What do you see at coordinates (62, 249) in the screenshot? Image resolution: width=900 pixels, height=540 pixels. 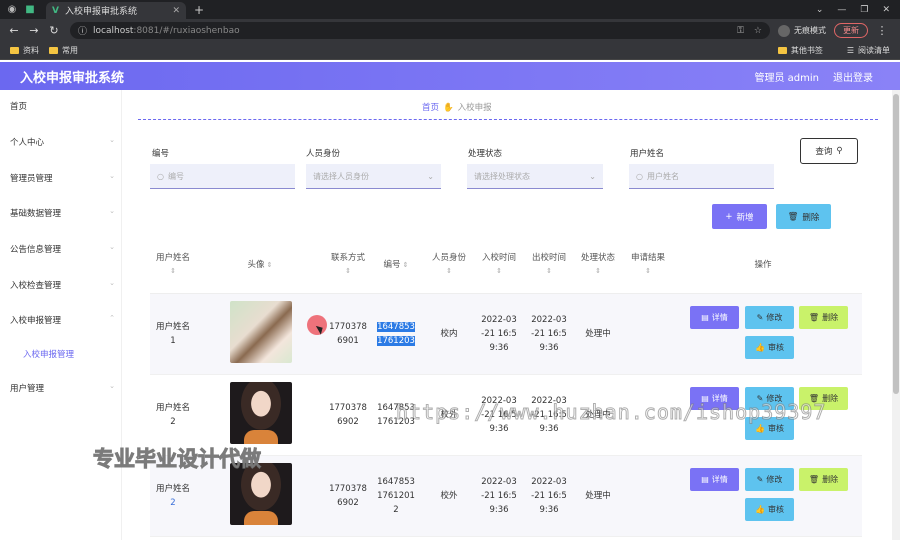 I see `sidebar-item-notices: 公告信息管理 ⌄` at bounding box center [62, 249].